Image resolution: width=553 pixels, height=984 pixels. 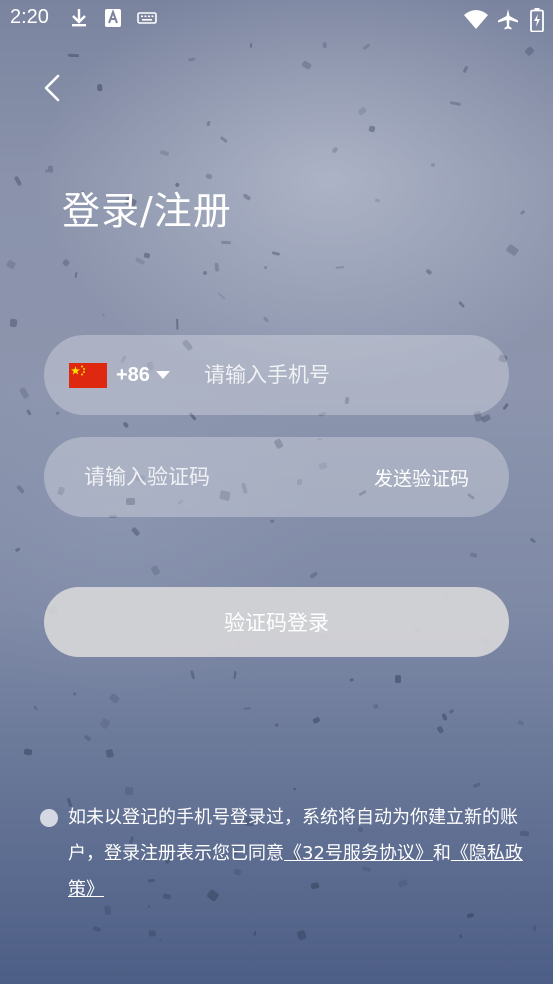 I want to click on download-icon, so click(x=79, y=20).